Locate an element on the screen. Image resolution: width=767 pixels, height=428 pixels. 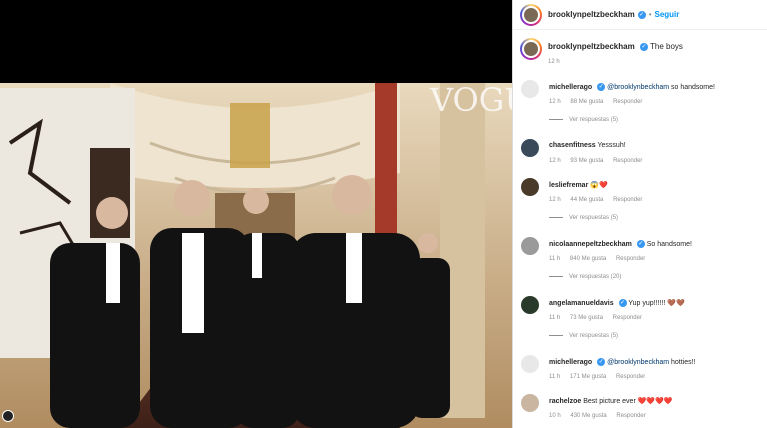
post-header: brooklynpeltzbeckham ✓ • Seguir is located at coordinates (640, 15).